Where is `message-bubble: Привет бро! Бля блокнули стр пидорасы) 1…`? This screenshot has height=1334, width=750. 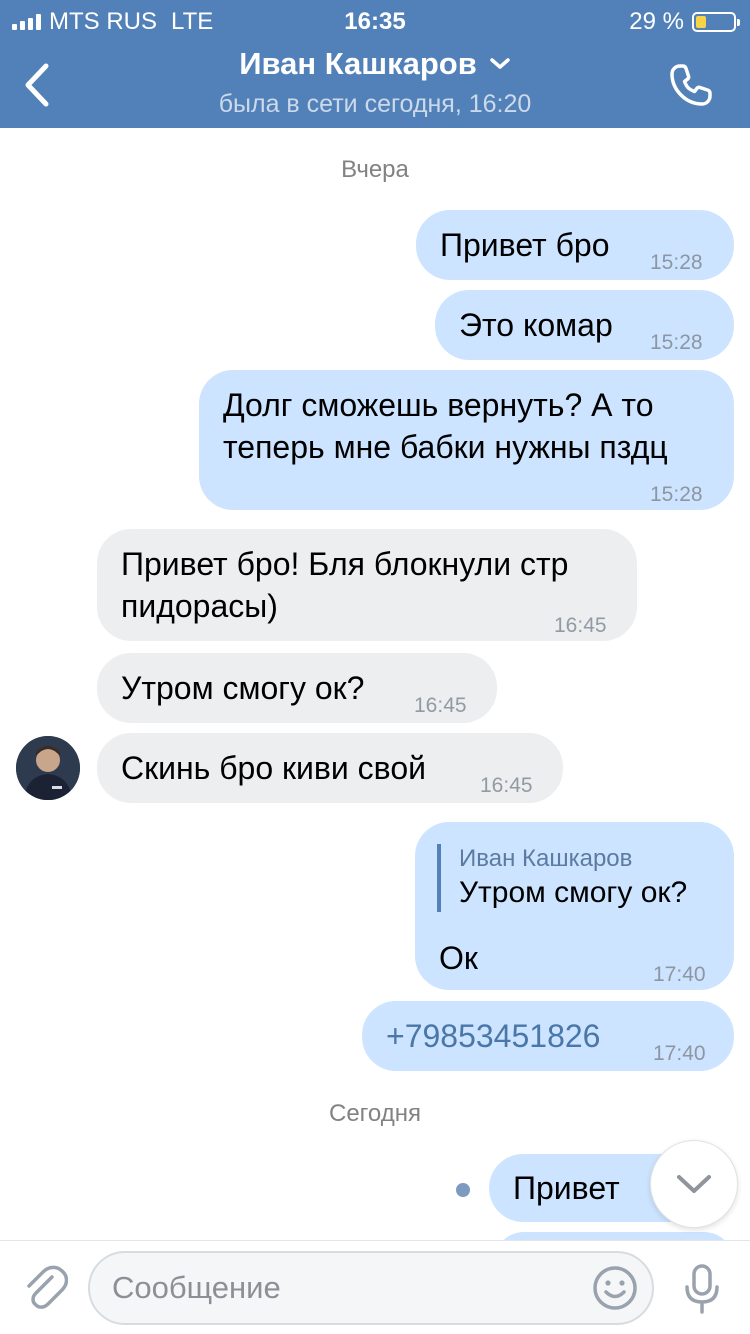 message-bubble: Привет бро! Бля блокнули стр пидорасы) 1… is located at coordinates (367, 585).